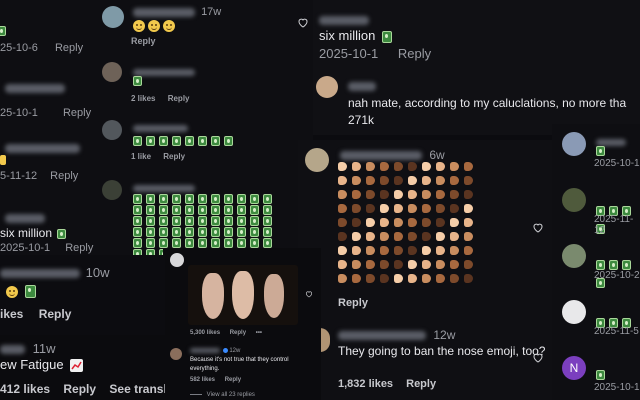 This screenshot has width=640, height=400. Describe the element at coordinates (213, 296) in the screenshot. I see `nose-sculpture` at that location.